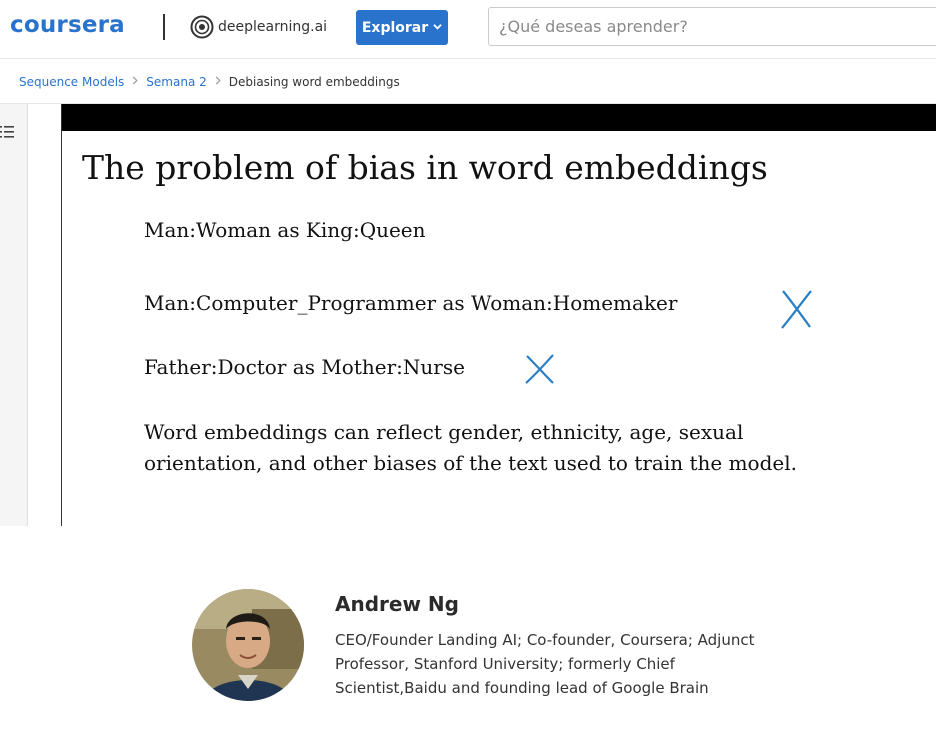 The image size is (936, 738). I want to click on video-top-bar, so click(499, 117).